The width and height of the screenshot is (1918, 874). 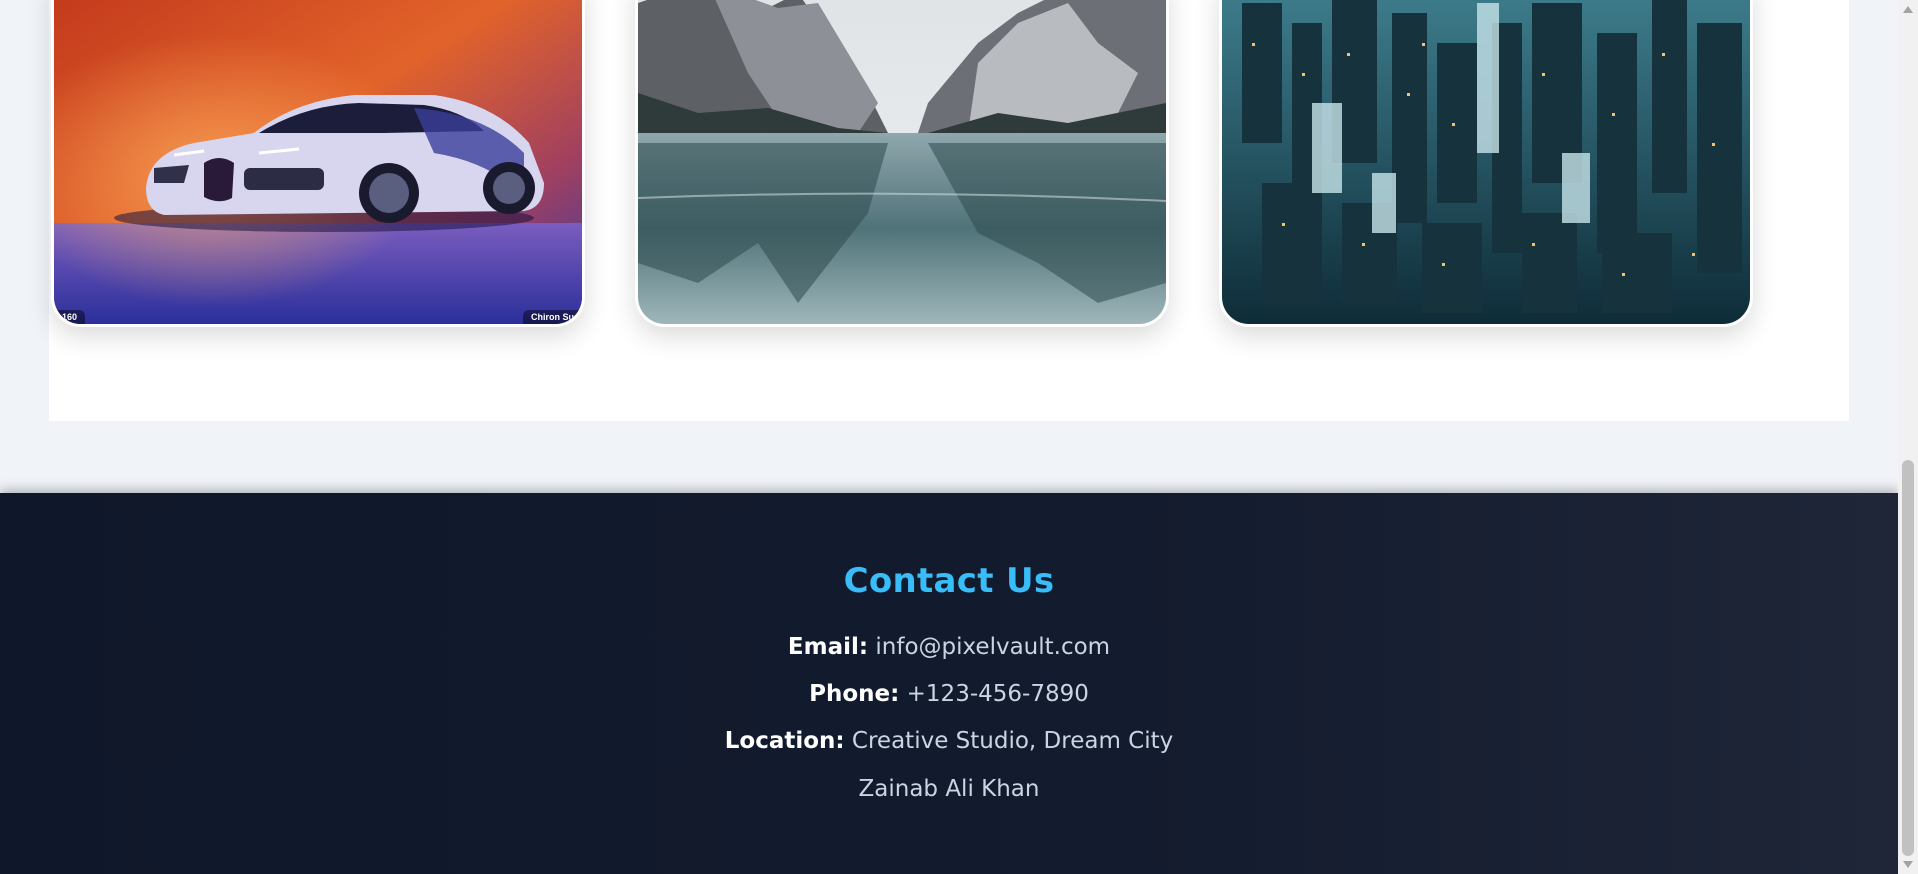 I want to click on city-image, so click(x=1486, y=162).